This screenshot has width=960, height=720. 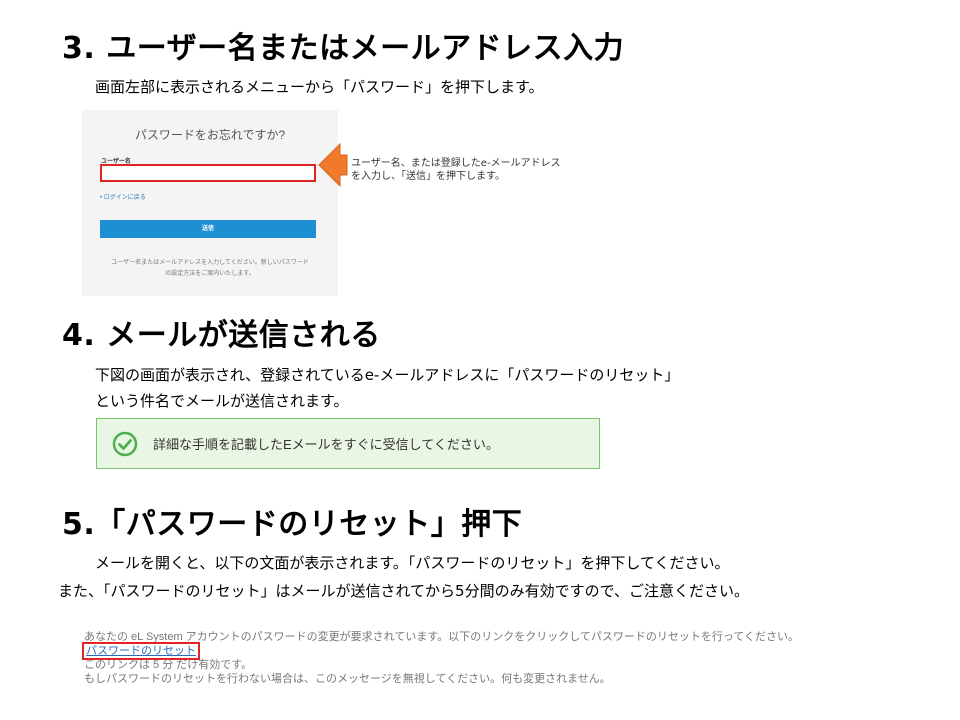 I want to click on section-4-text-2: という件名でメールが送信されます。, so click(x=222, y=401).